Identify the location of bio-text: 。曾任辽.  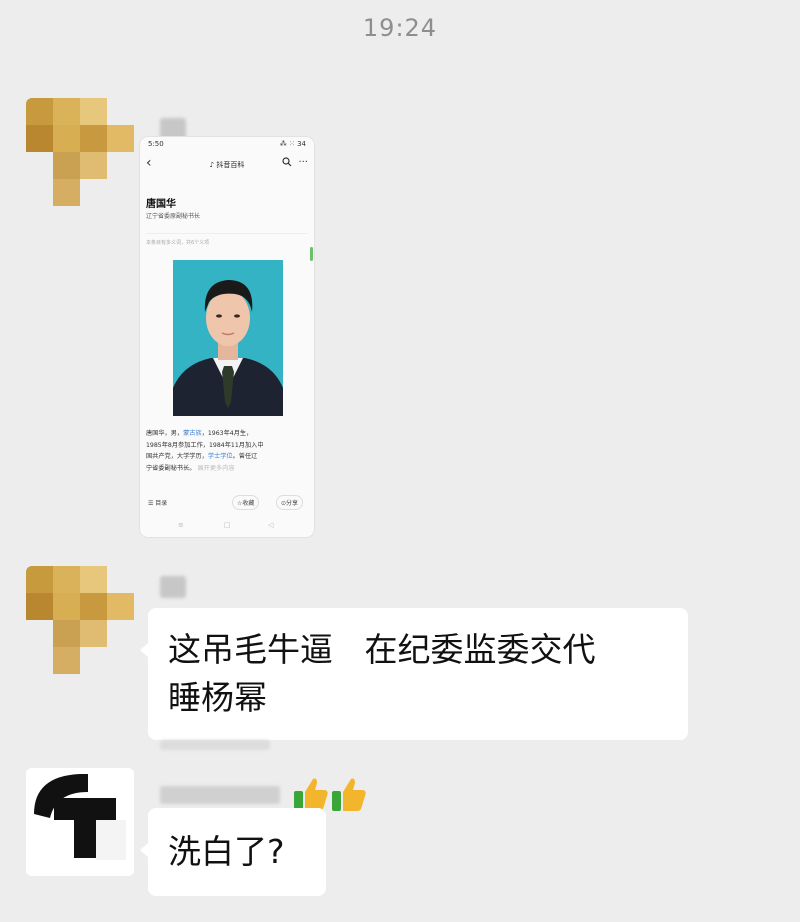
(245, 456).